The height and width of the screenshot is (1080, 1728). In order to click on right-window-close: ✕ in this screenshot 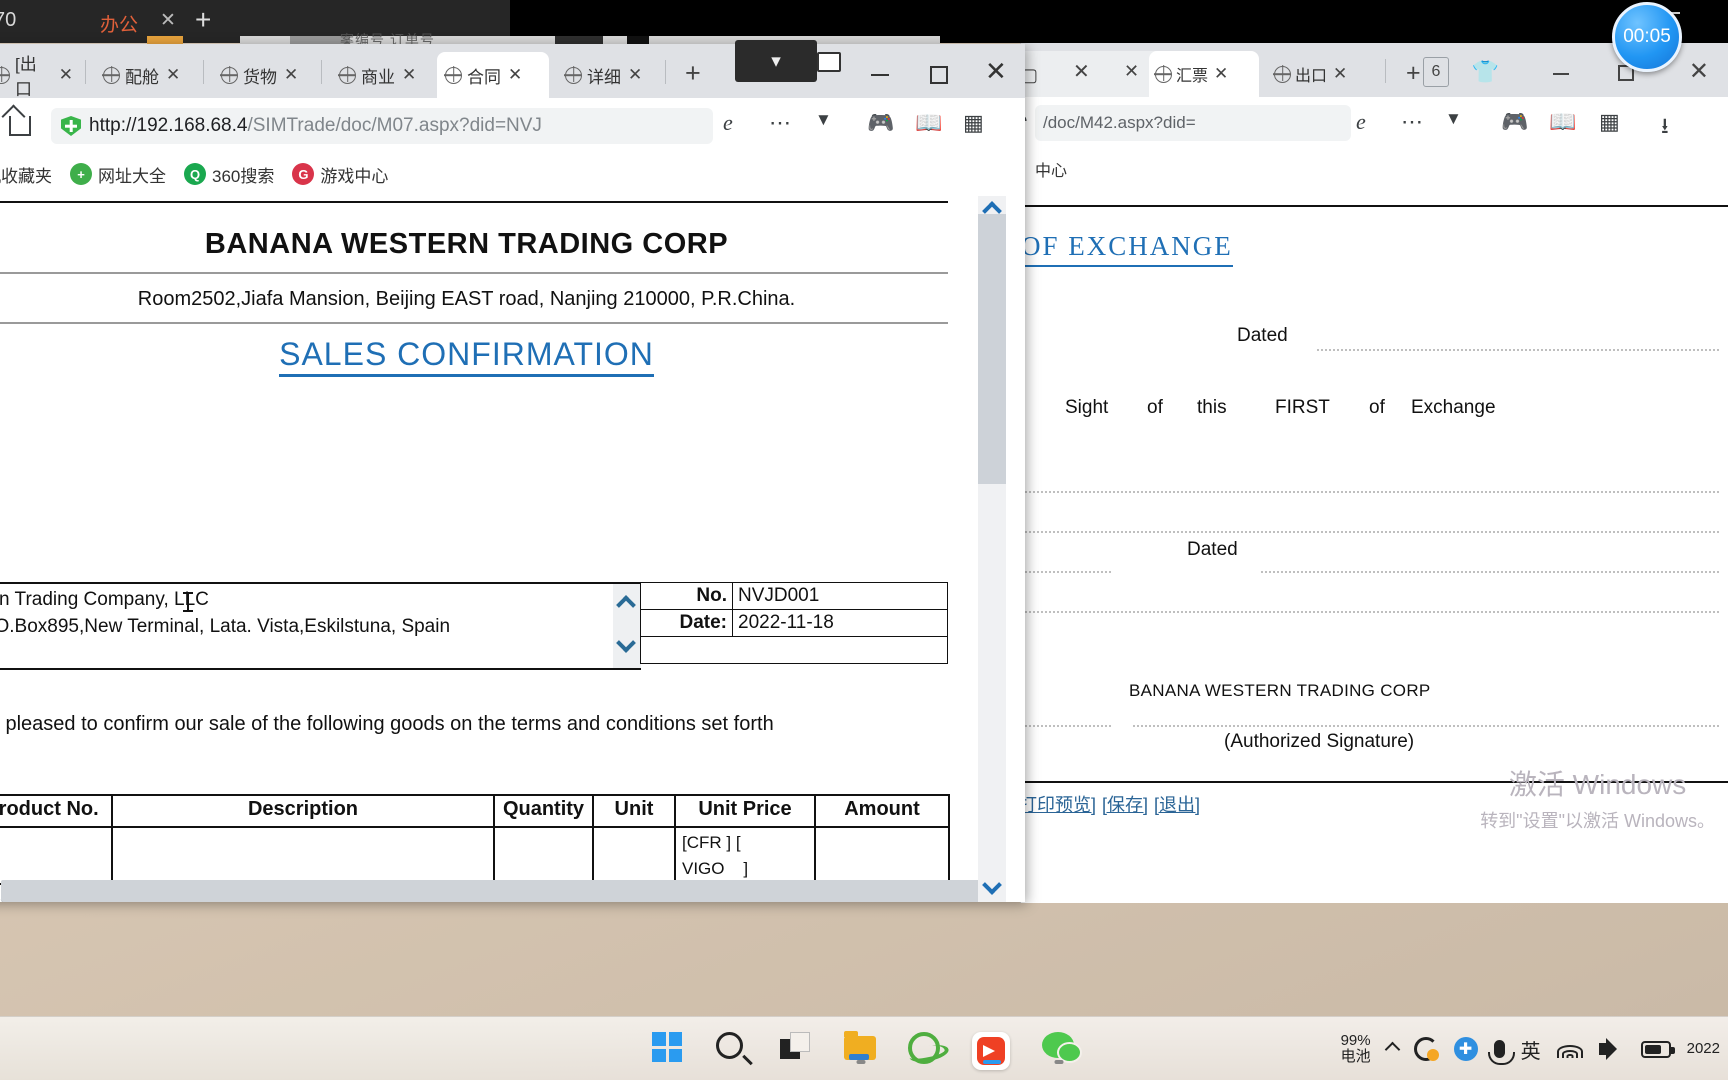, I will do `click(1699, 71)`.